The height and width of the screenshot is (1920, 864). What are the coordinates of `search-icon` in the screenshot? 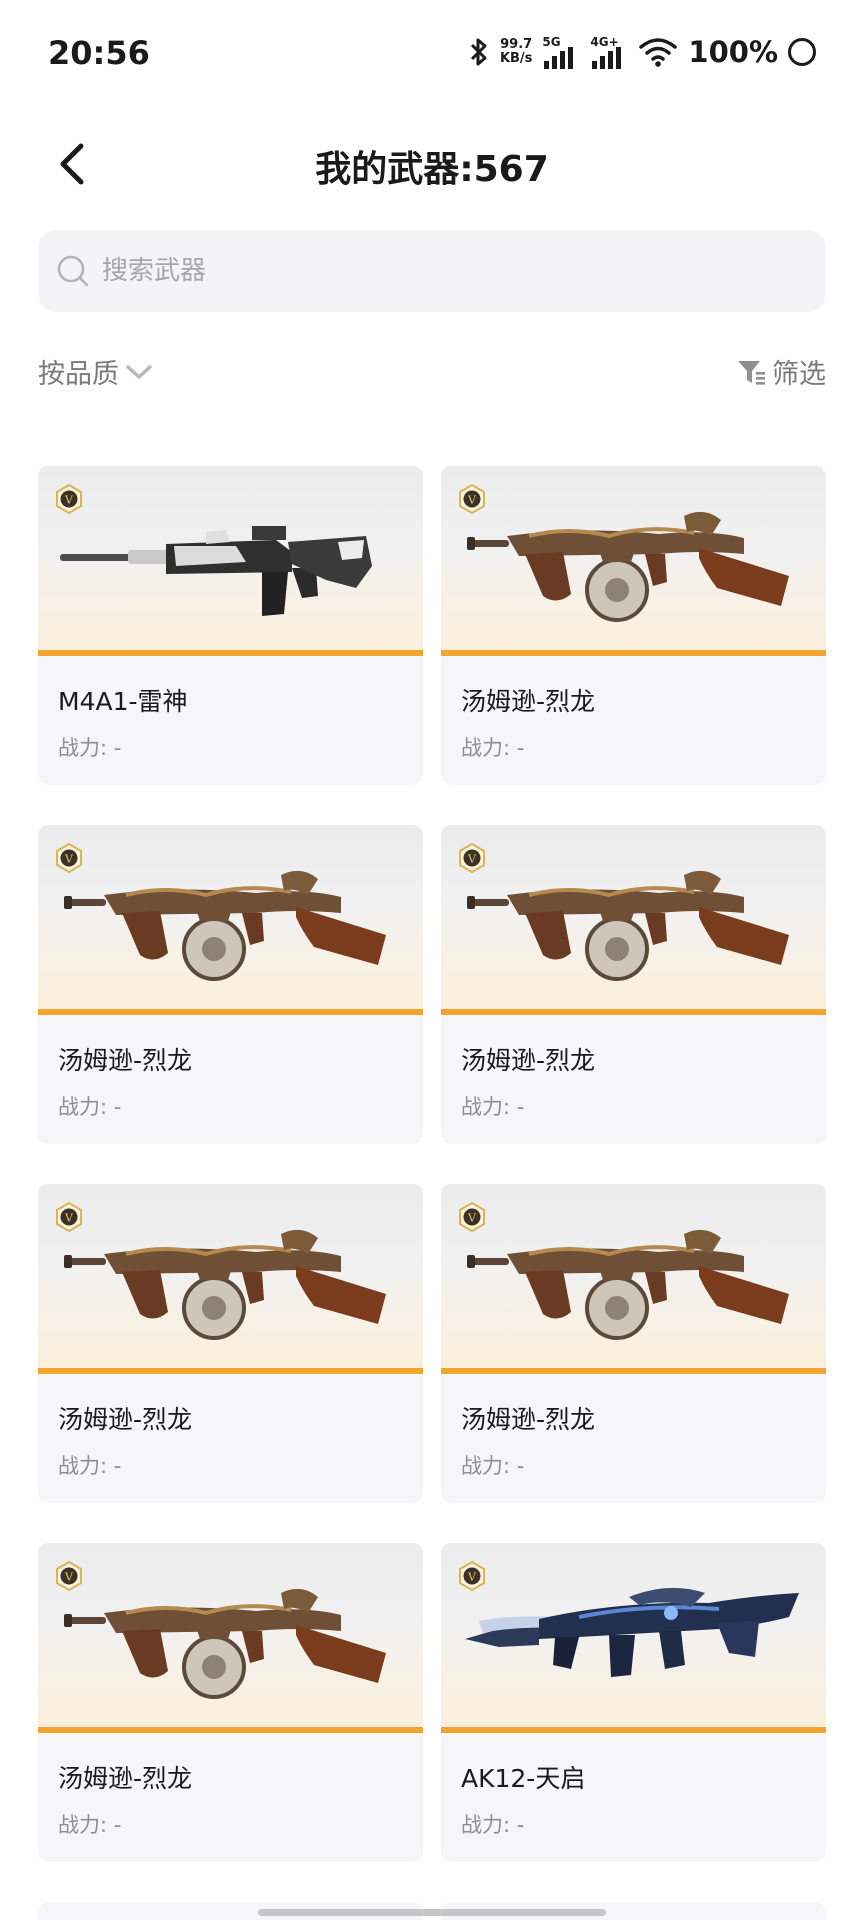 It's located at (73, 271).